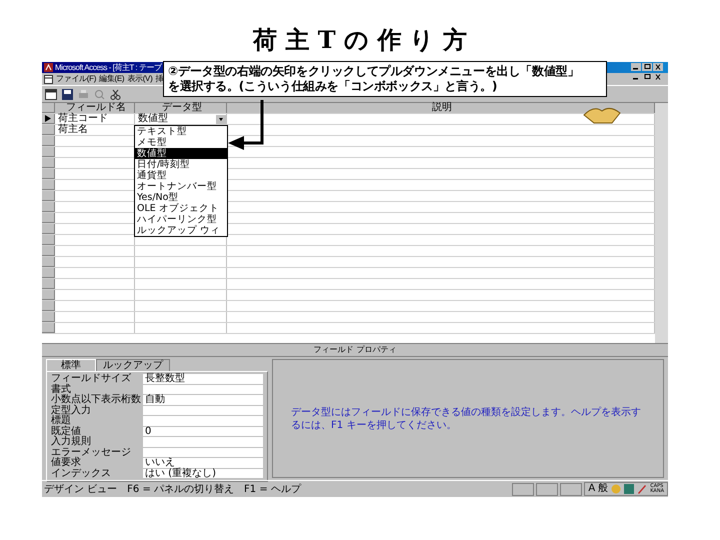  I want to click on column-header: データ型, so click(181, 108).